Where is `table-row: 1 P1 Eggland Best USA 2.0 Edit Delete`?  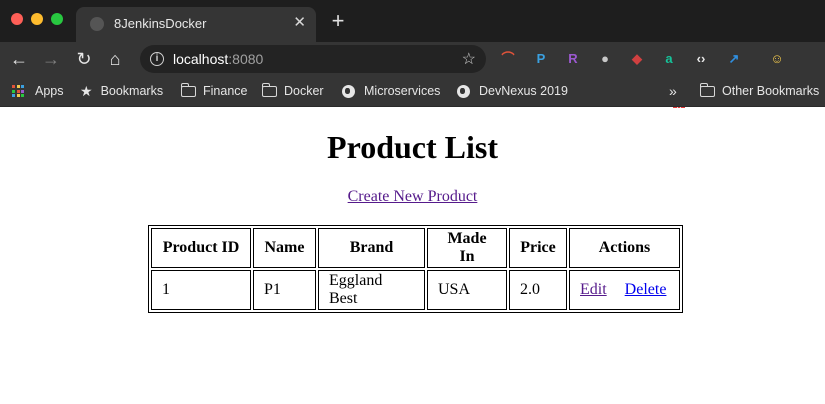
table-row: 1 P1 Eggland Best USA 2.0 Edit Delete is located at coordinates (415, 290).